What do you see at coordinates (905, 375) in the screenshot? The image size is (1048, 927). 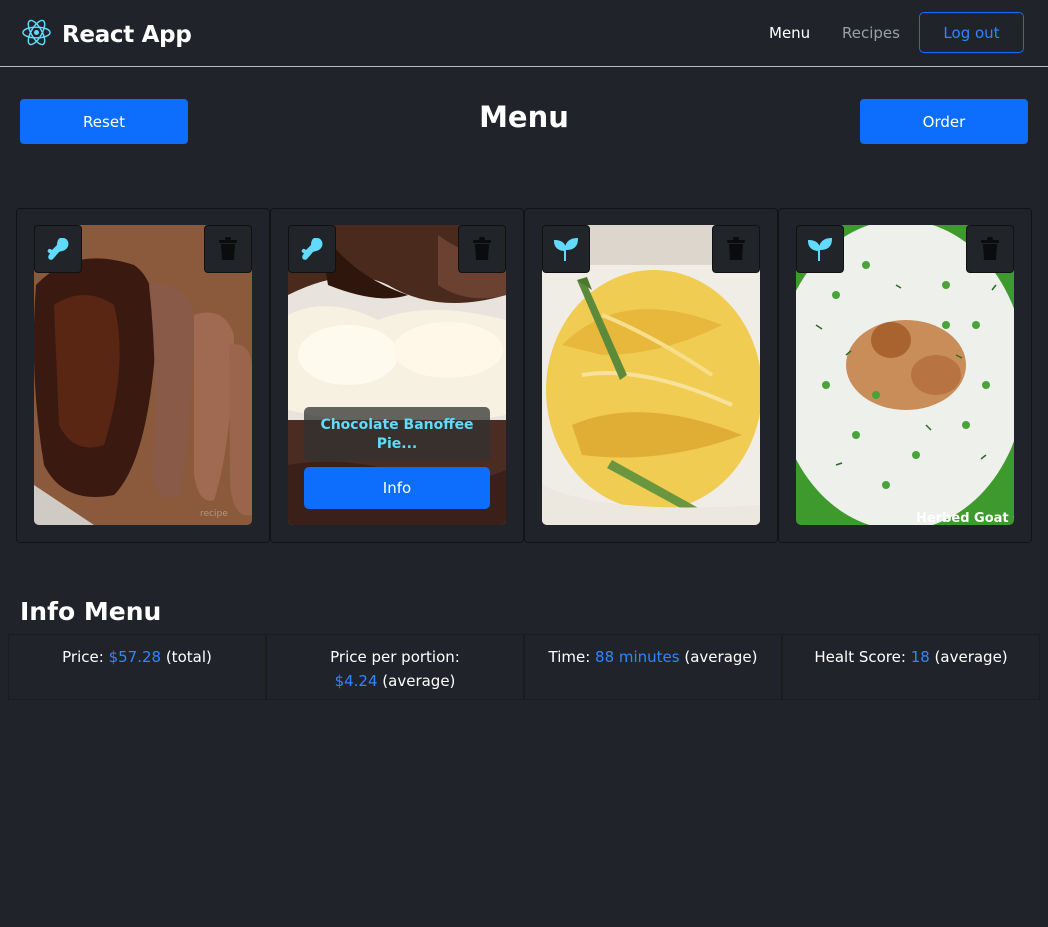 I see `recipe-card: Herbed Goat C` at bounding box center [905, 375].